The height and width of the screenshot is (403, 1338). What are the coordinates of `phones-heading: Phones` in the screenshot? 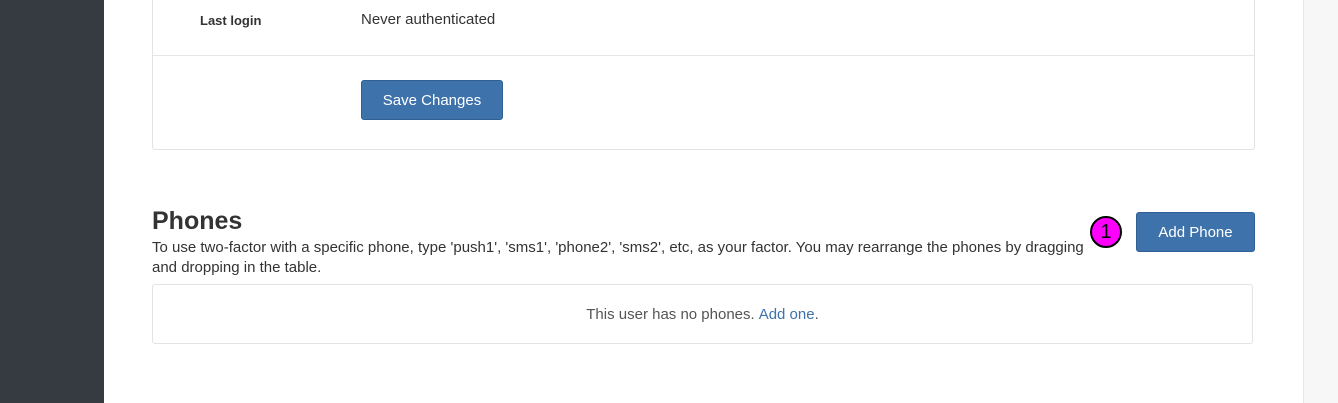 It's located at (197, 221).